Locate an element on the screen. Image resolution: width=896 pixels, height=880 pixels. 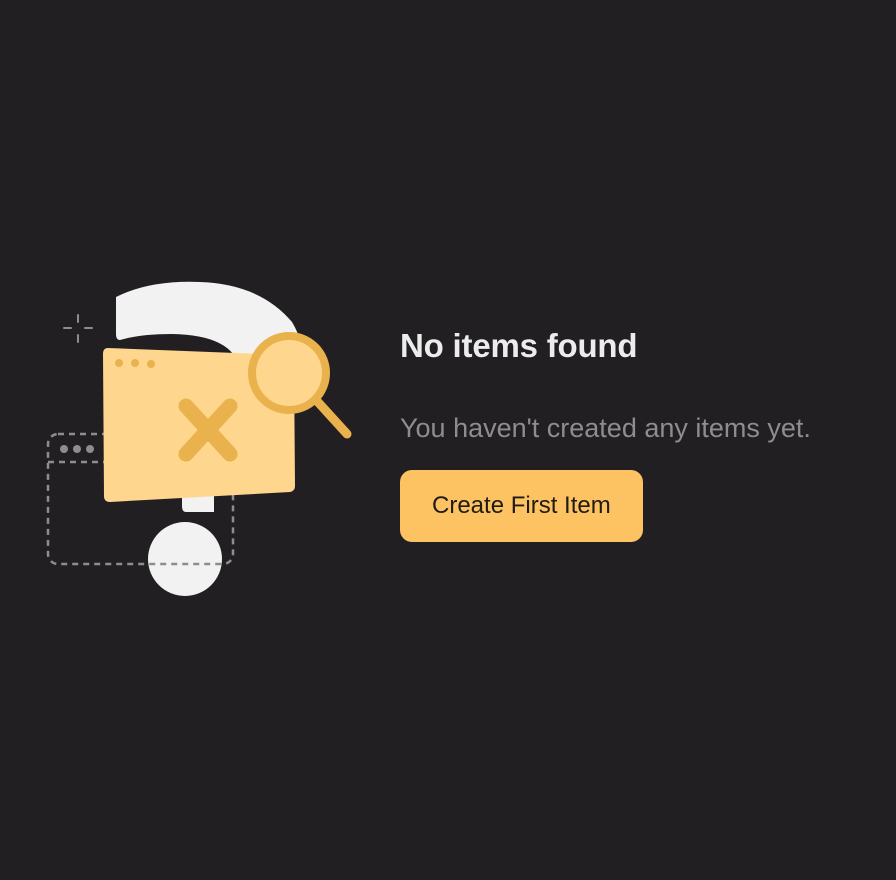
sparkle-icon is located at coordinates (78, 328).